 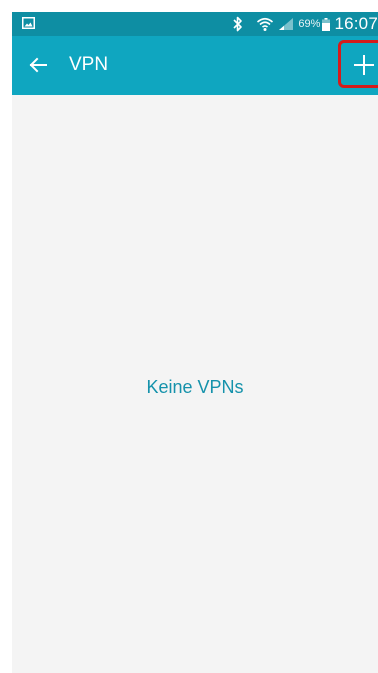 What do you see at coordinates (195, 65) in the screenshot?
I see `action-bar: VPN` at bounding box center [195, 65].